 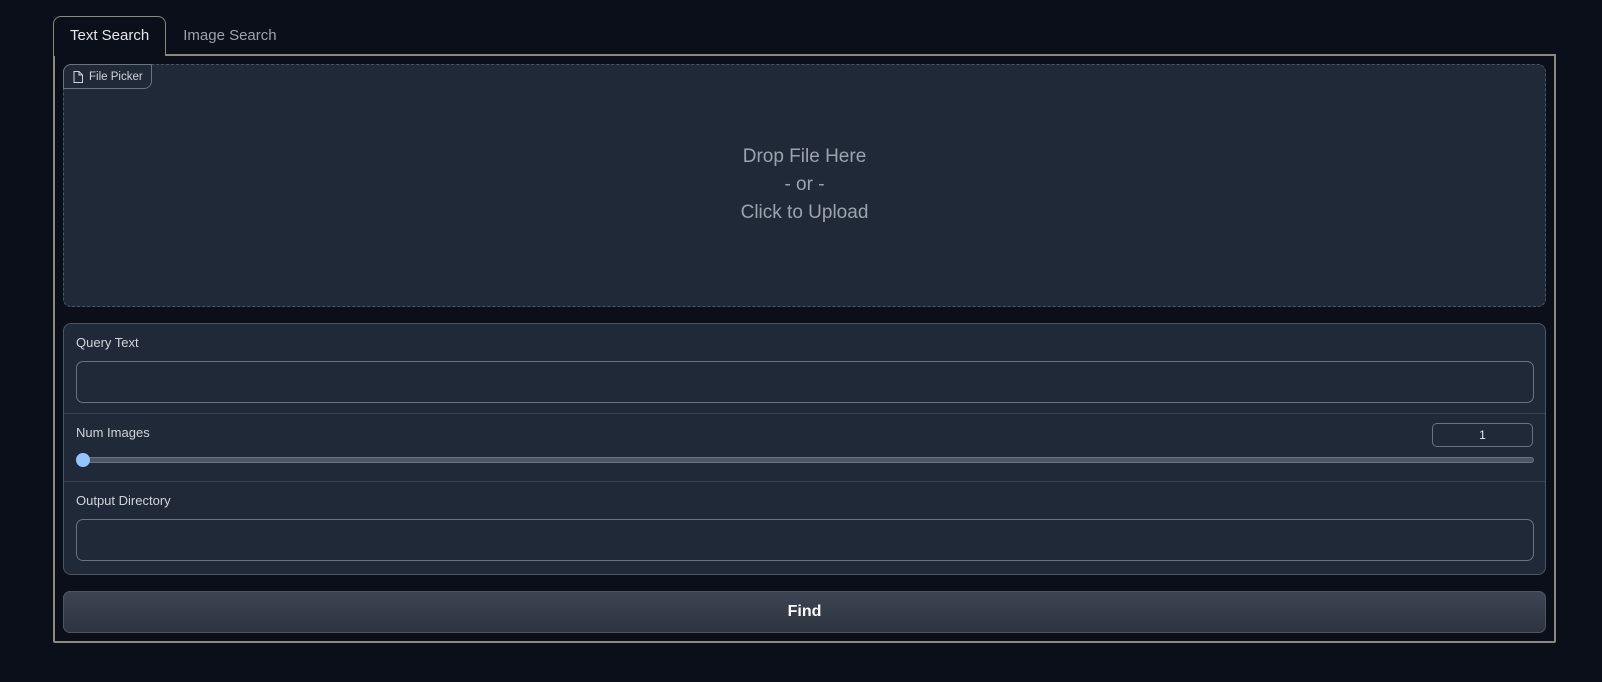 What do you see at coordinates (113, 432) in the screenshot?
I see `num-images-label: Num Images` at bounding box center [113, 432].